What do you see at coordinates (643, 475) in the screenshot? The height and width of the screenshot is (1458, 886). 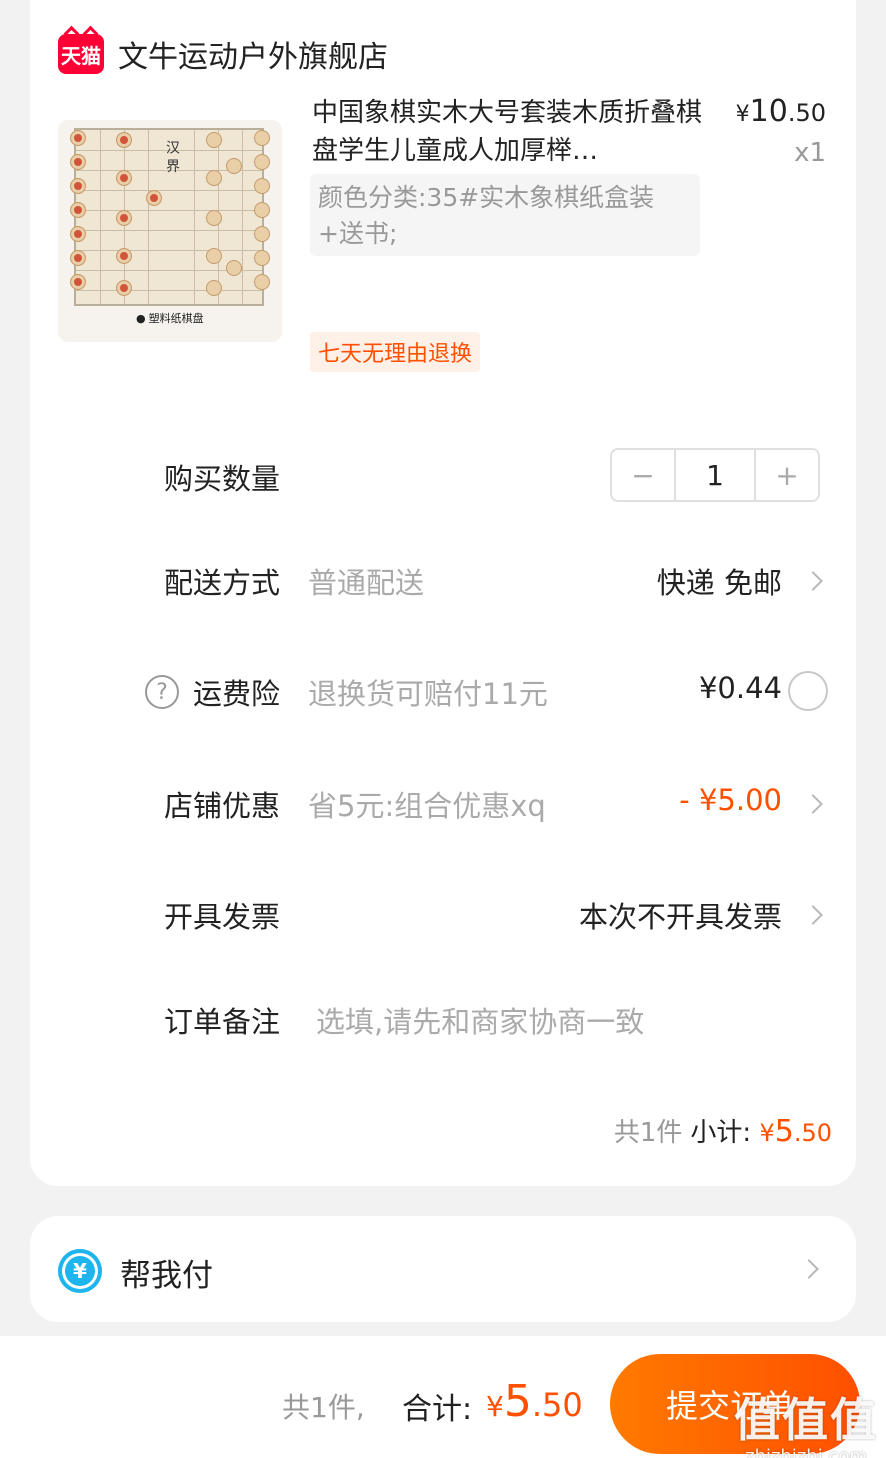 I see `decrease-button: −` at bounding box center [643, 475].